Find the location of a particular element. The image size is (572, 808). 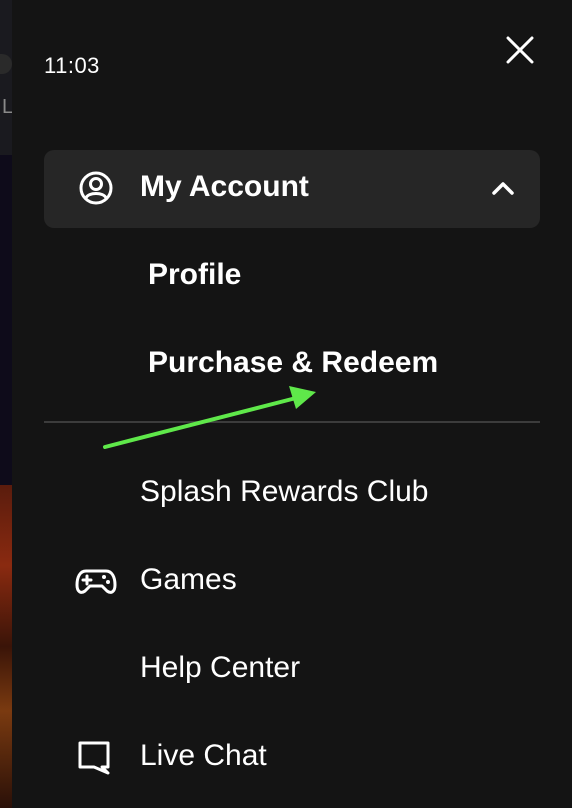

gamepad-icon is located at coordinates (96, 581).